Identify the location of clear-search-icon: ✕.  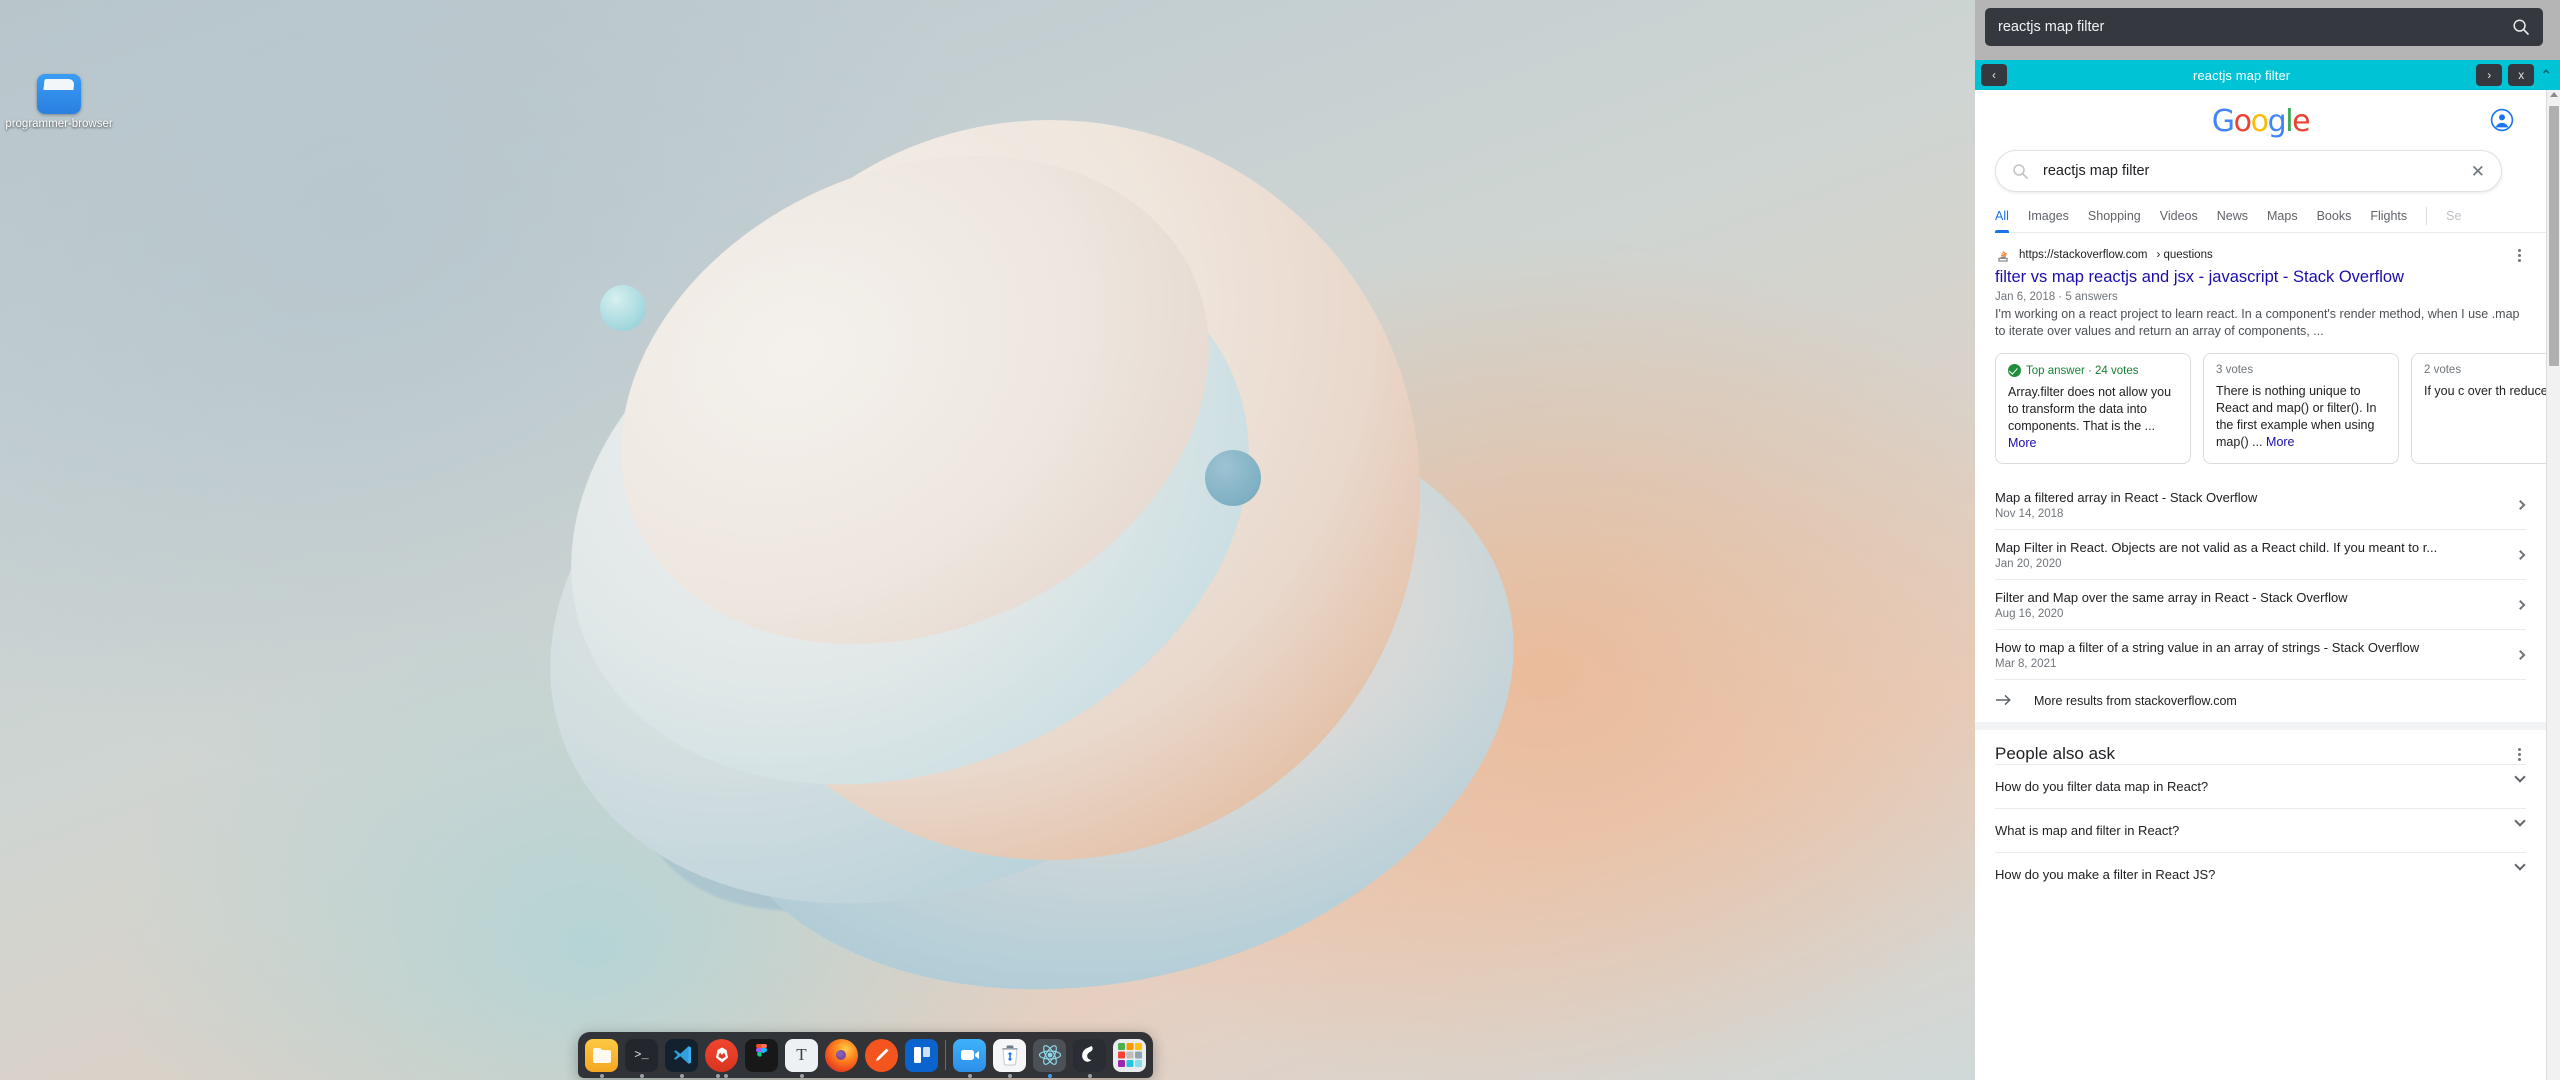
(2478, 171).